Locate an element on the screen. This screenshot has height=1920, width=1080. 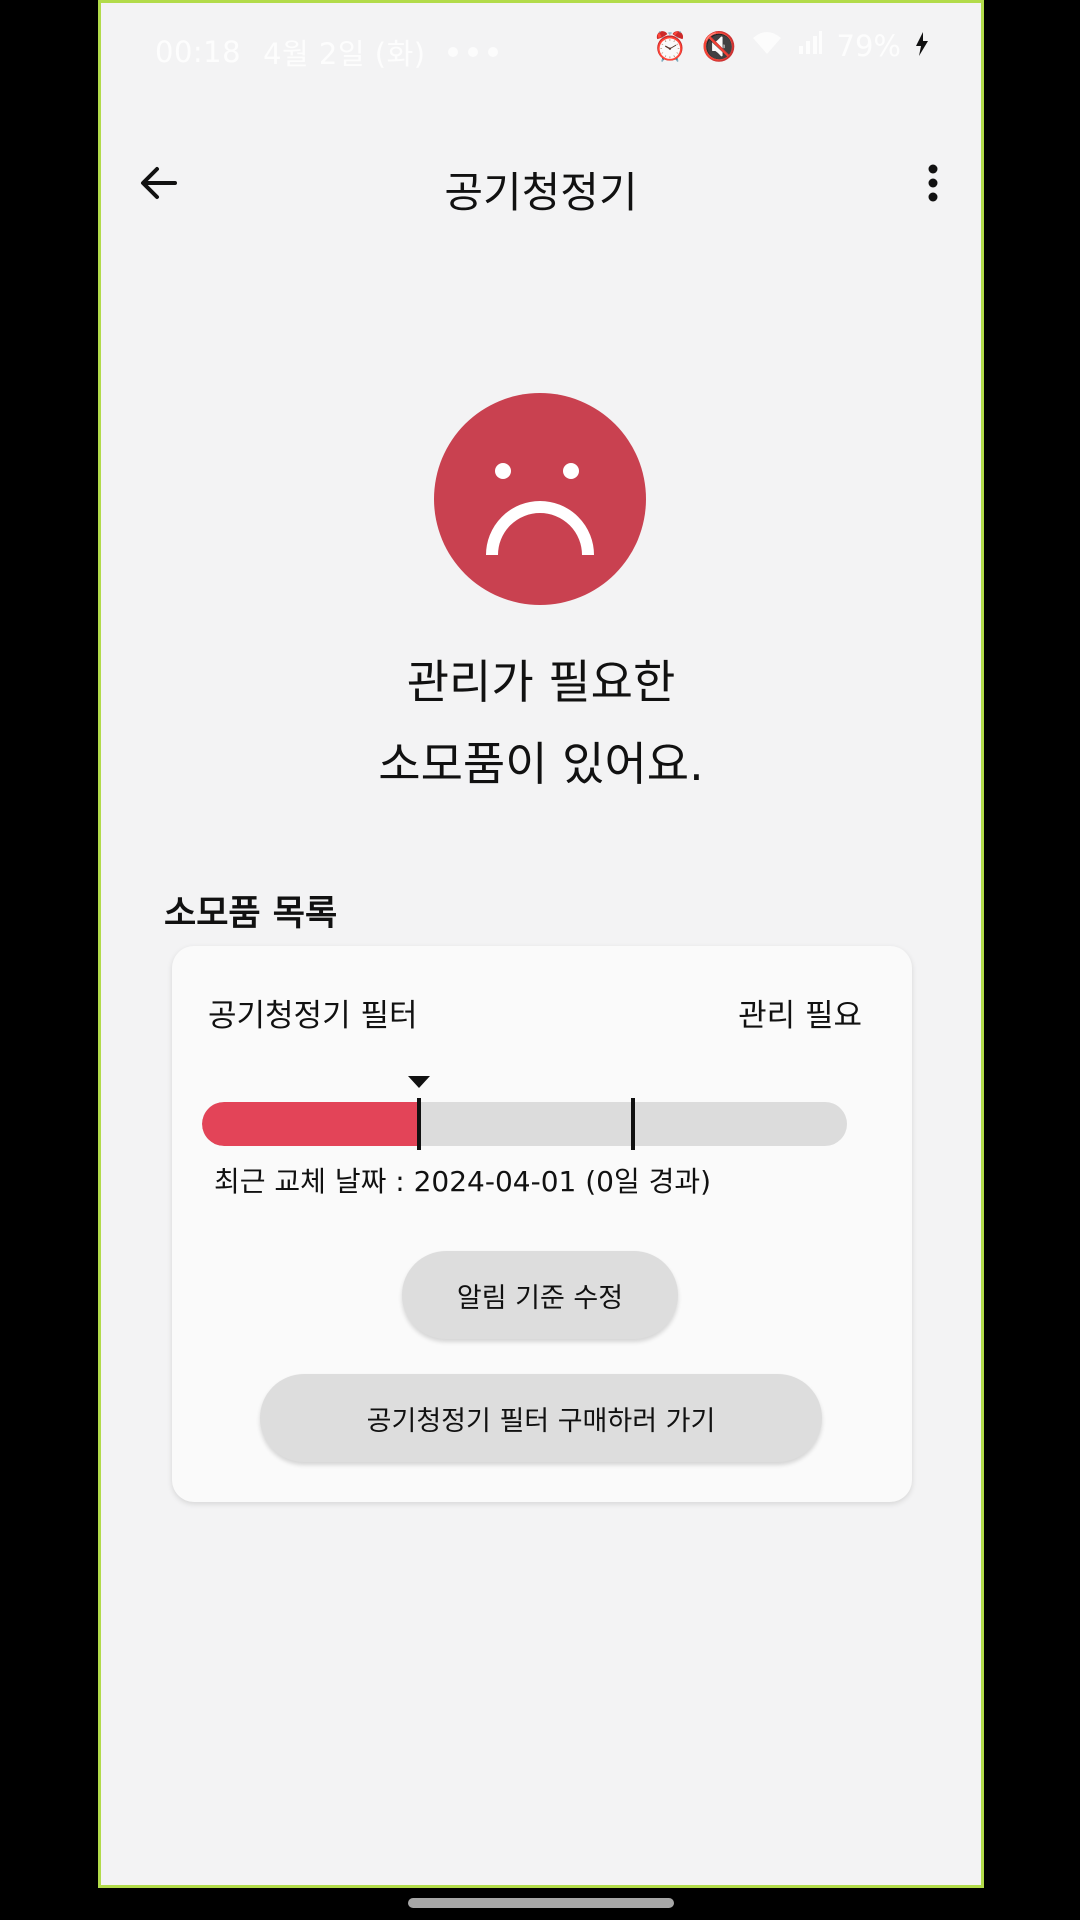
mute-icon: 🔇 is located at coordinates (719, 46).